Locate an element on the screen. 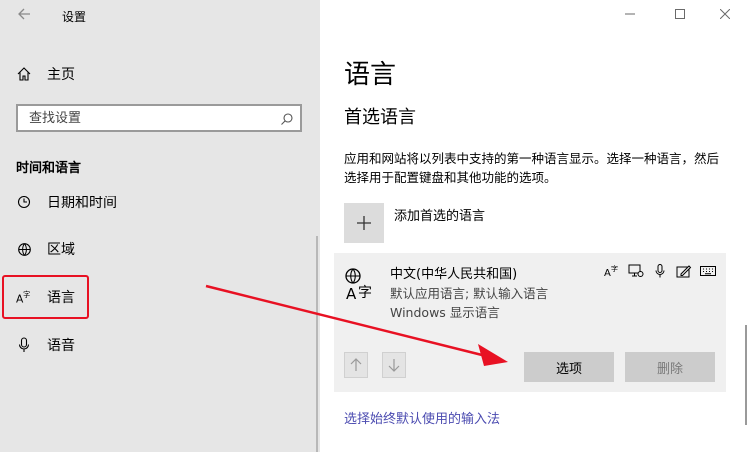 Image resolution: width=749 pixels, height=452 pixels. maximize-icon is located at coordinates (680, 14).